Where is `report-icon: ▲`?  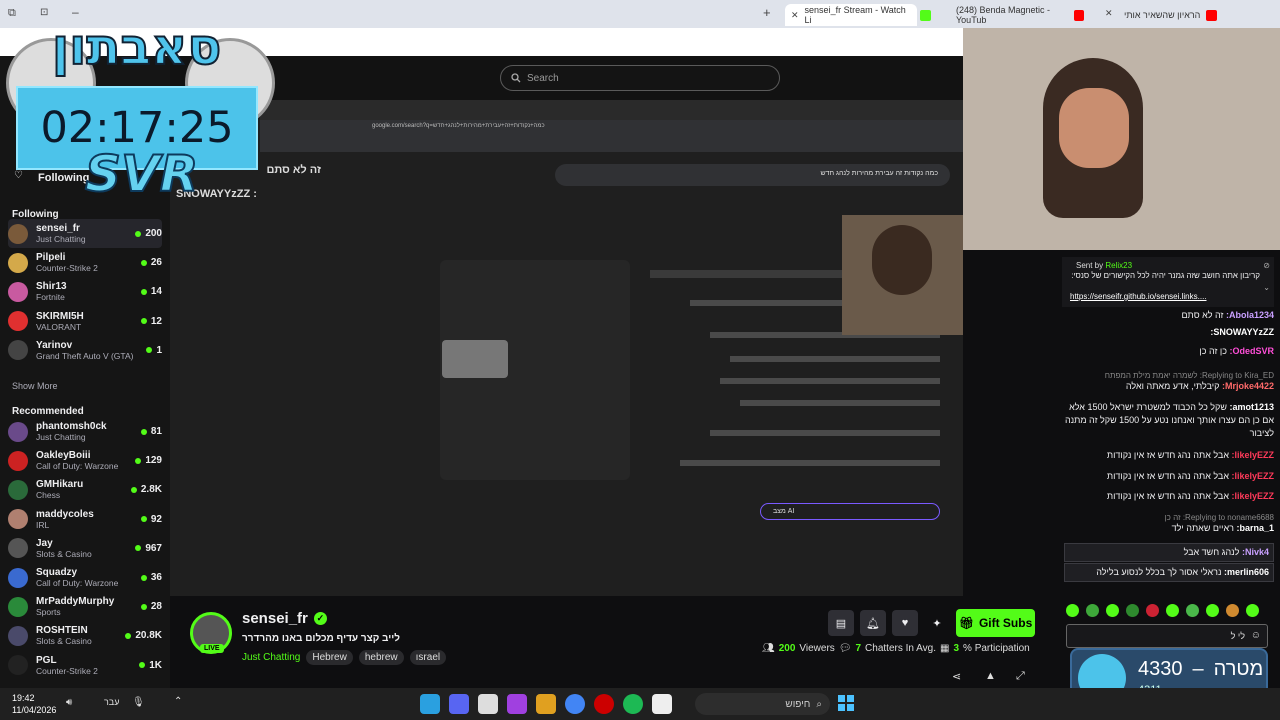
report-icon: ▲ is located at coordinates (990, 676).